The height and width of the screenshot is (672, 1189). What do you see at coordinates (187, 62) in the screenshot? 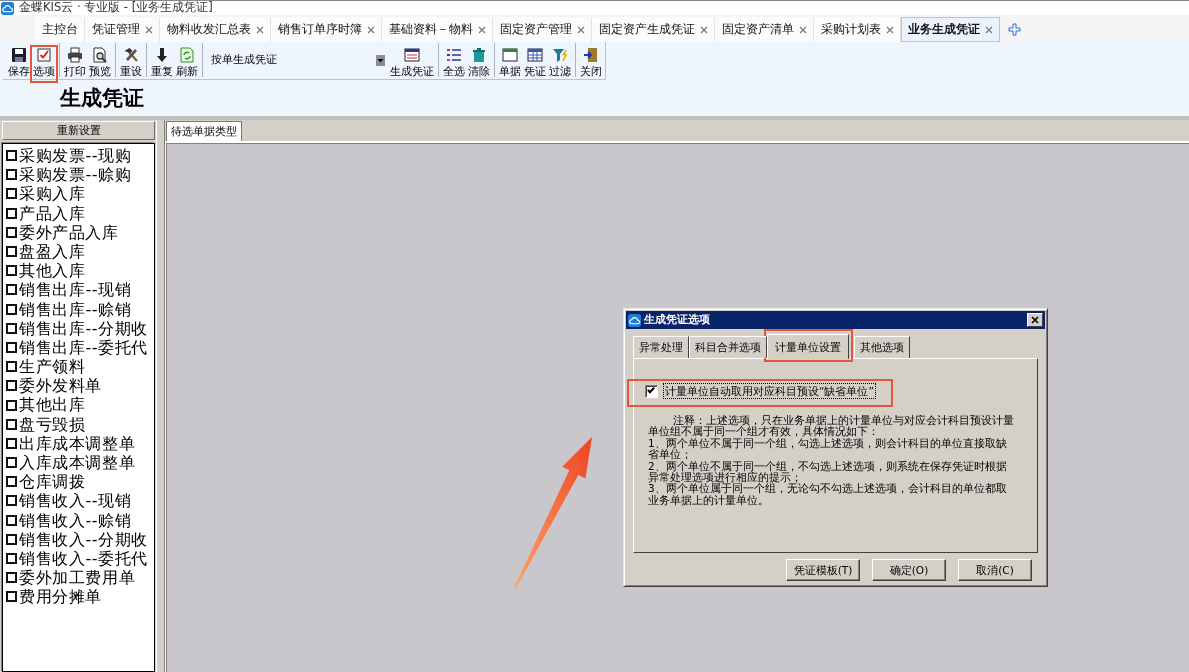
I see `refresh-button: 刷新` at bounding box center [187, 62].